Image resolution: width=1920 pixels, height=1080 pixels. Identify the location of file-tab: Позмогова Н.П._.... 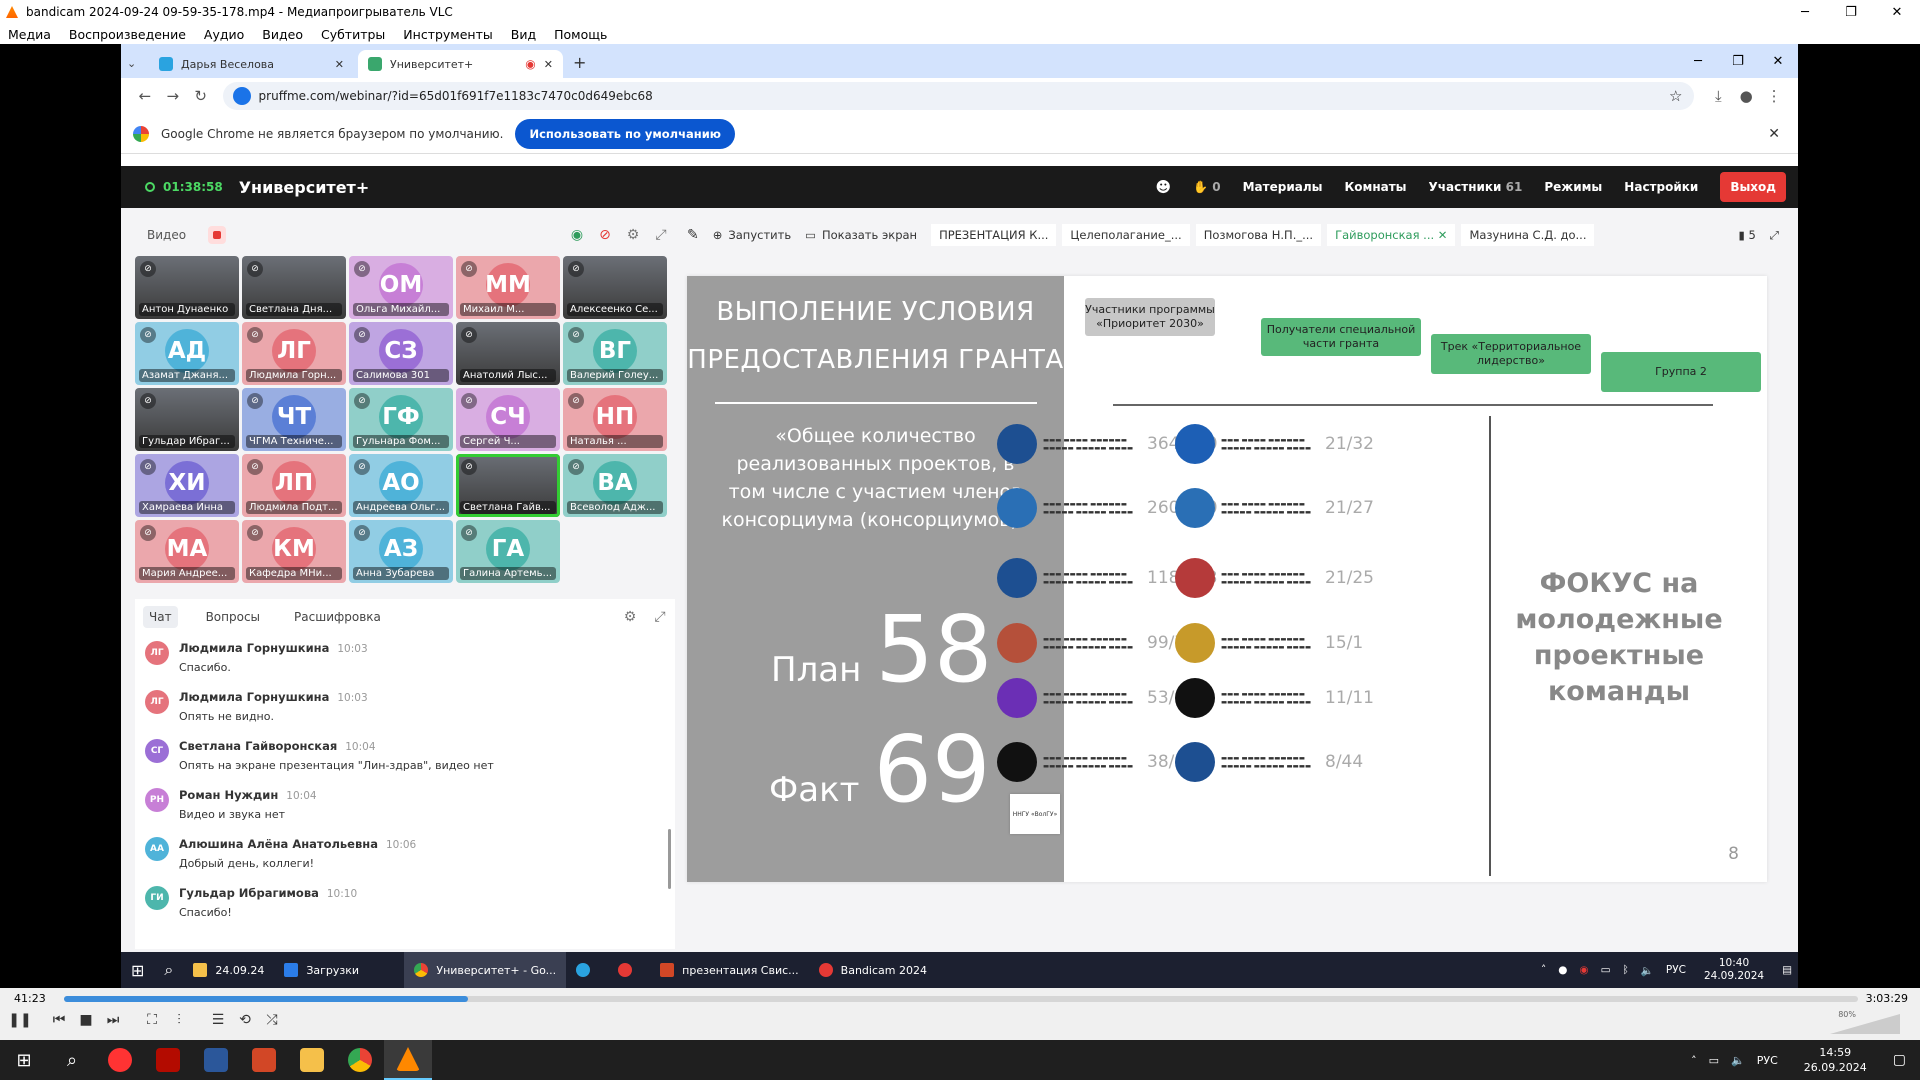
(1258, 235).